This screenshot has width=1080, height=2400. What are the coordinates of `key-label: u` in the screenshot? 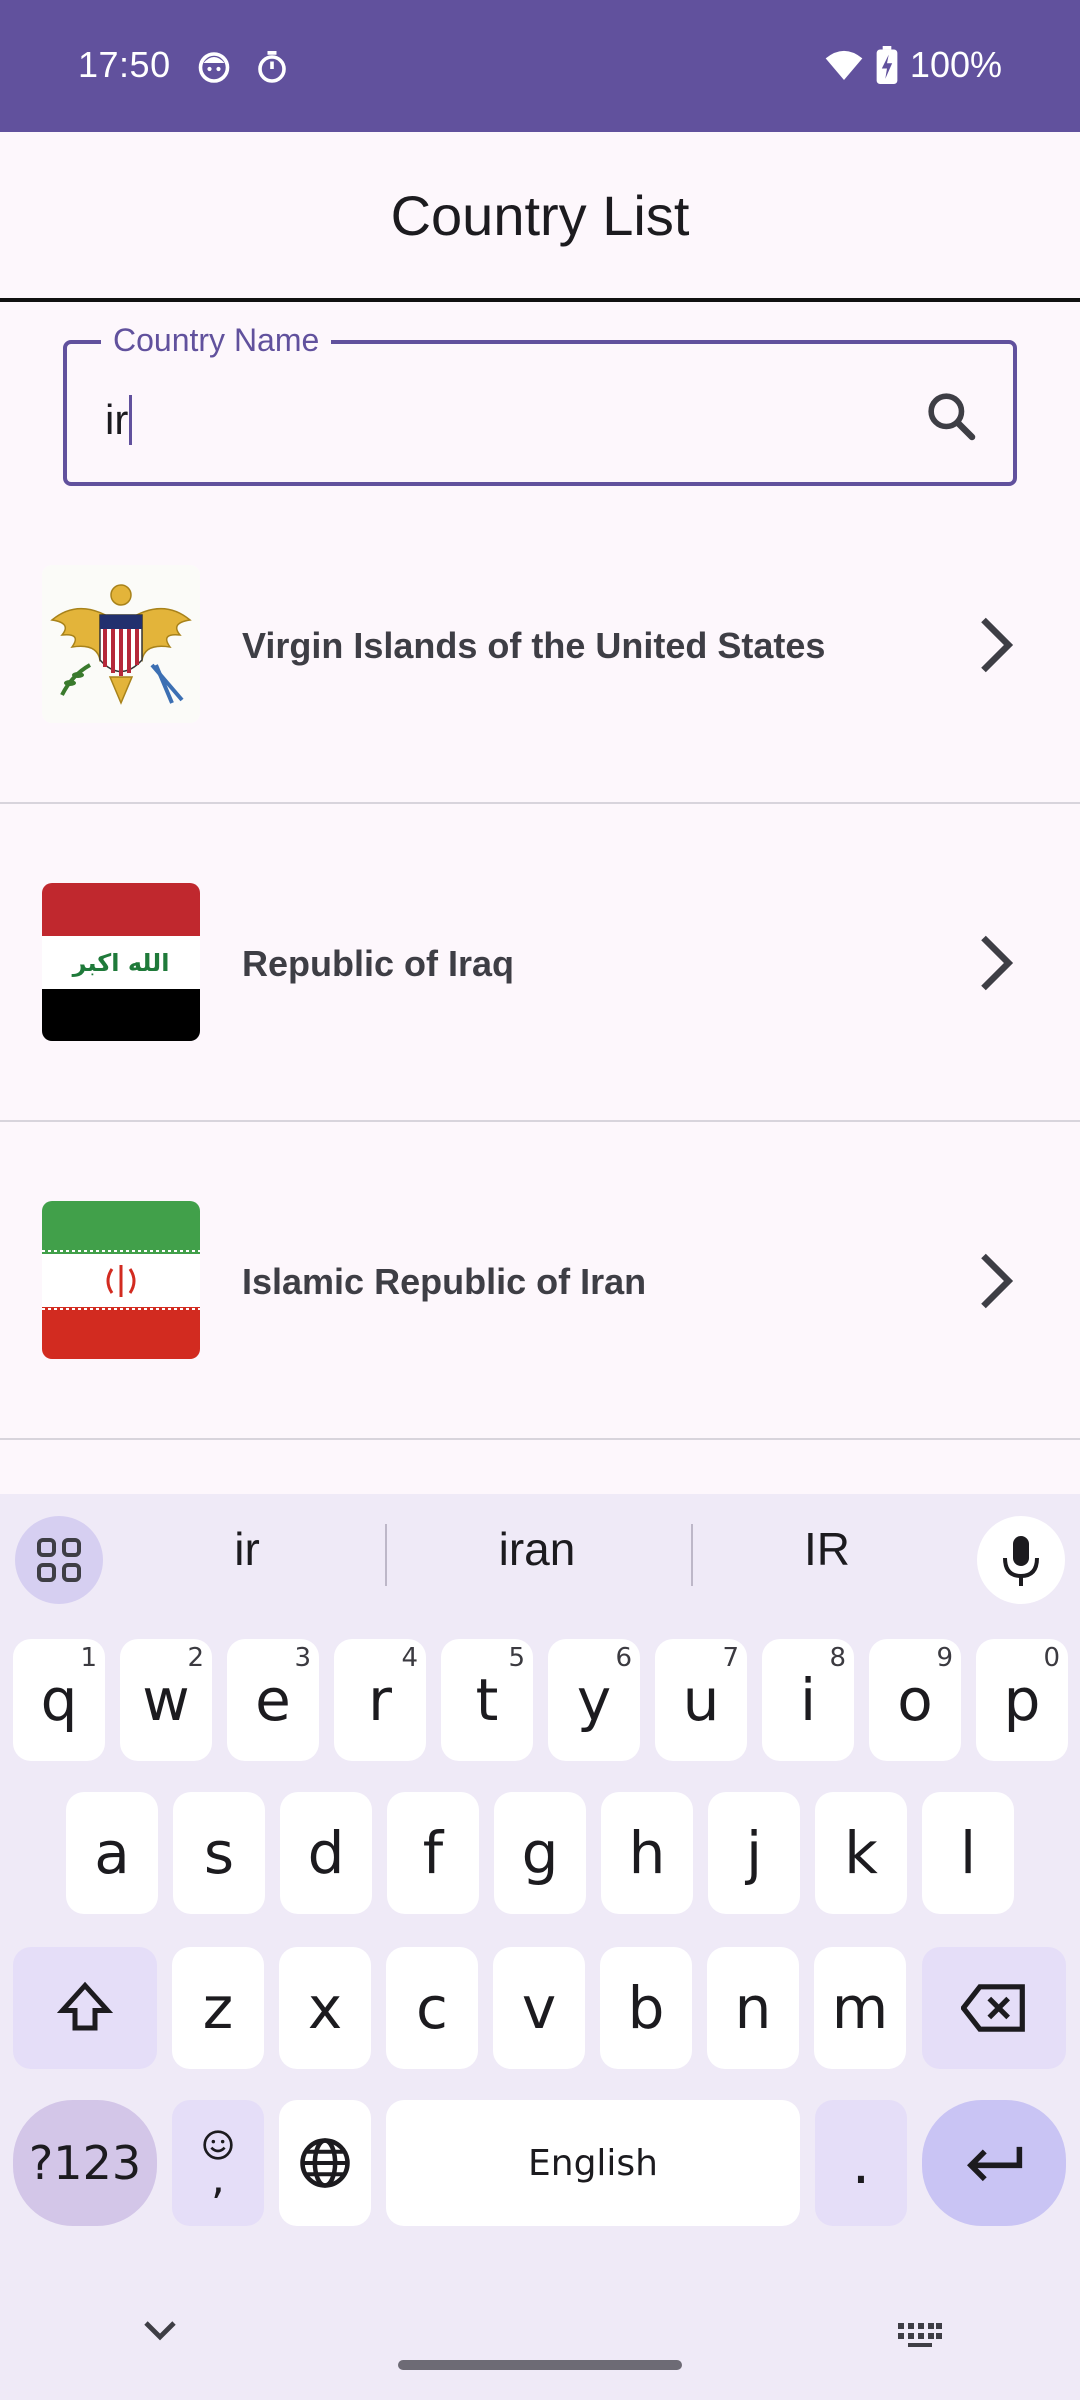 It's located at (701, 1700).